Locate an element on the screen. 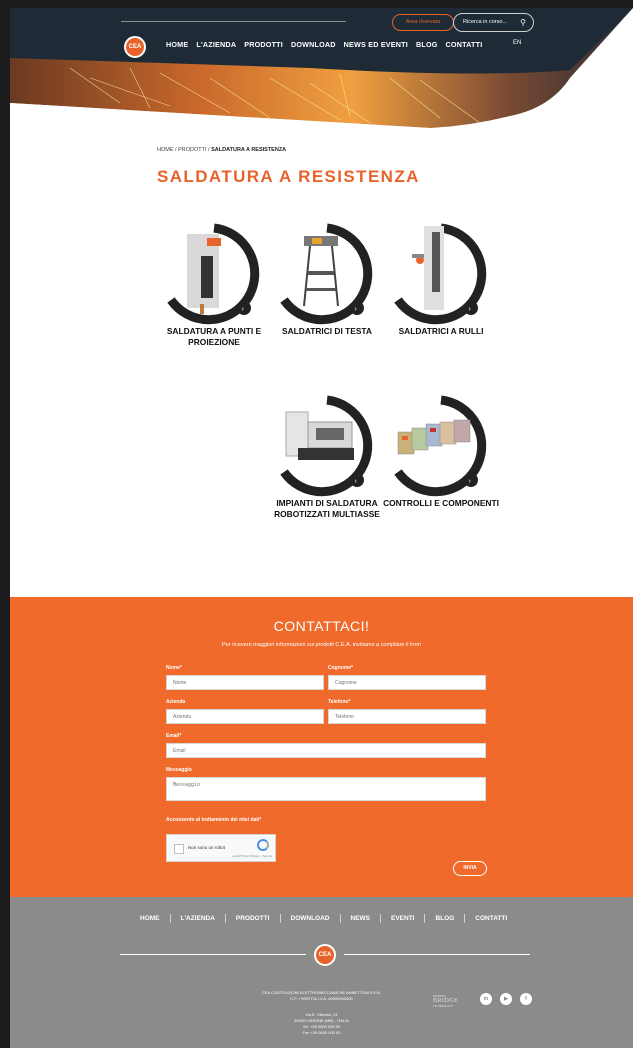 The image size is (633, 1048). reserved-area-button: Area riservata is located at coordinates (423, 22).